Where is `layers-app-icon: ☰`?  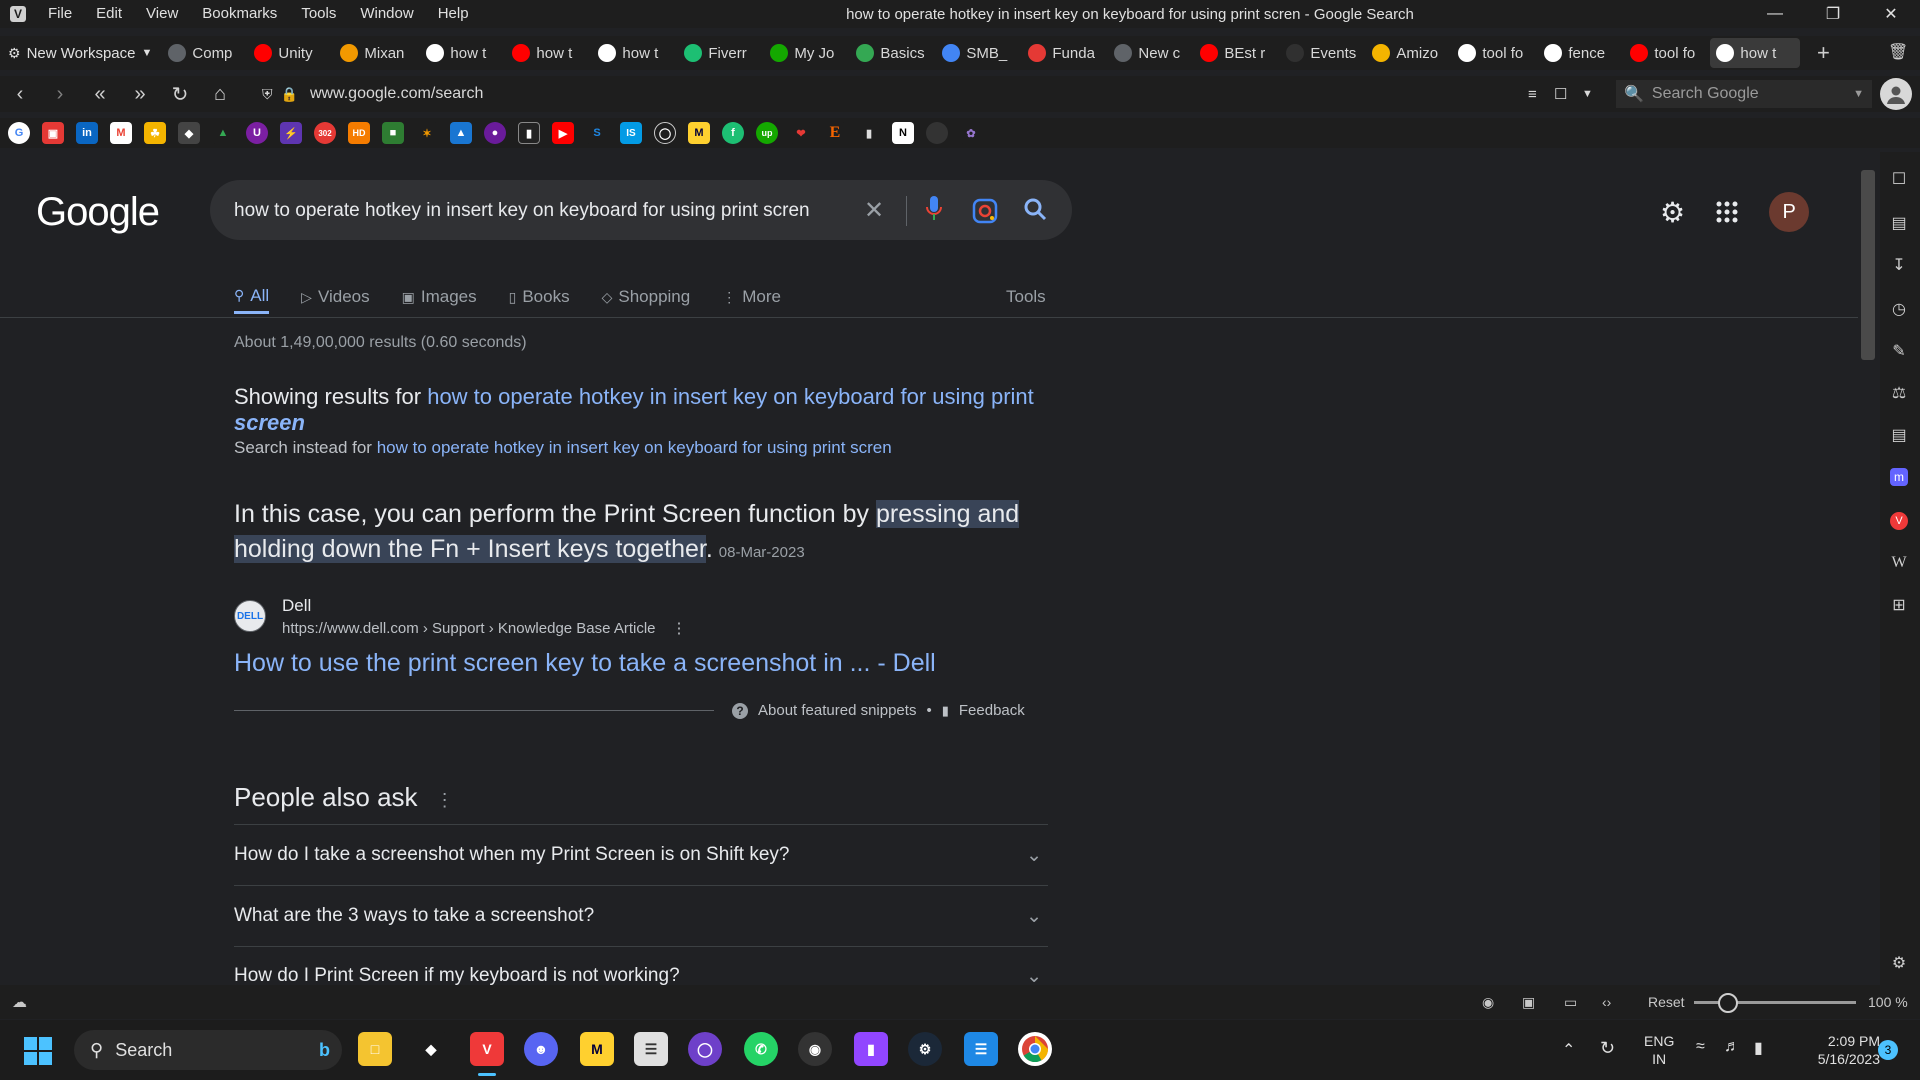 layers-app-icon: ☰ is located at coordinates (651, 1049).